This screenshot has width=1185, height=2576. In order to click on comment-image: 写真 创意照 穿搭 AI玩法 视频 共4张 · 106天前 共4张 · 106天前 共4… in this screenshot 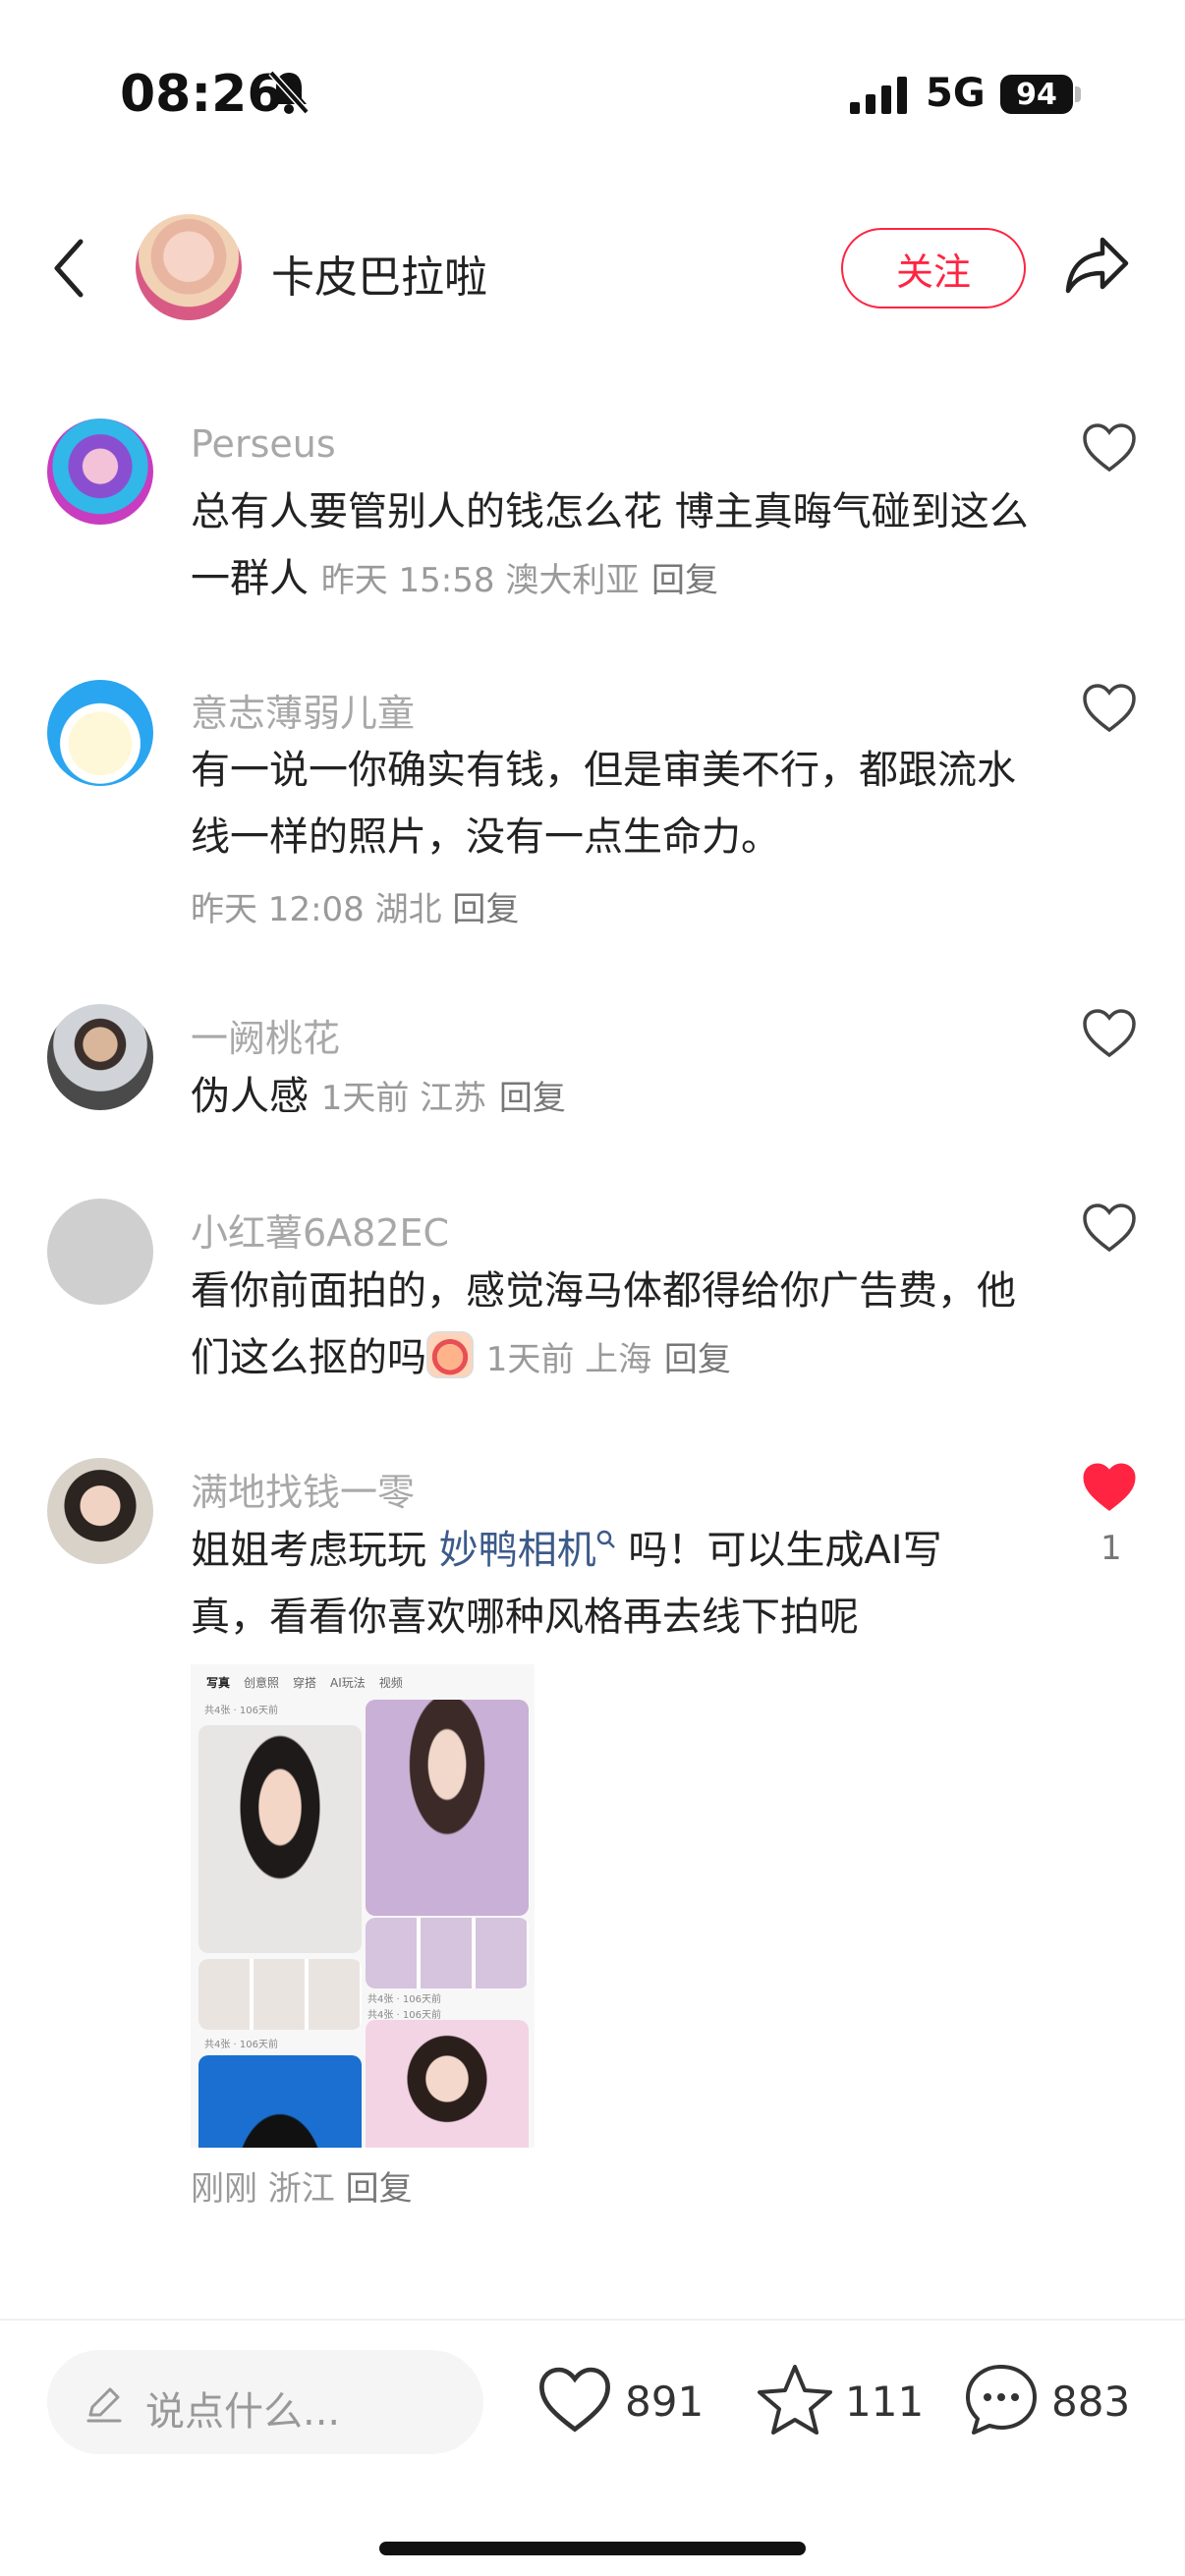, I will do `click(363, 1906)`.